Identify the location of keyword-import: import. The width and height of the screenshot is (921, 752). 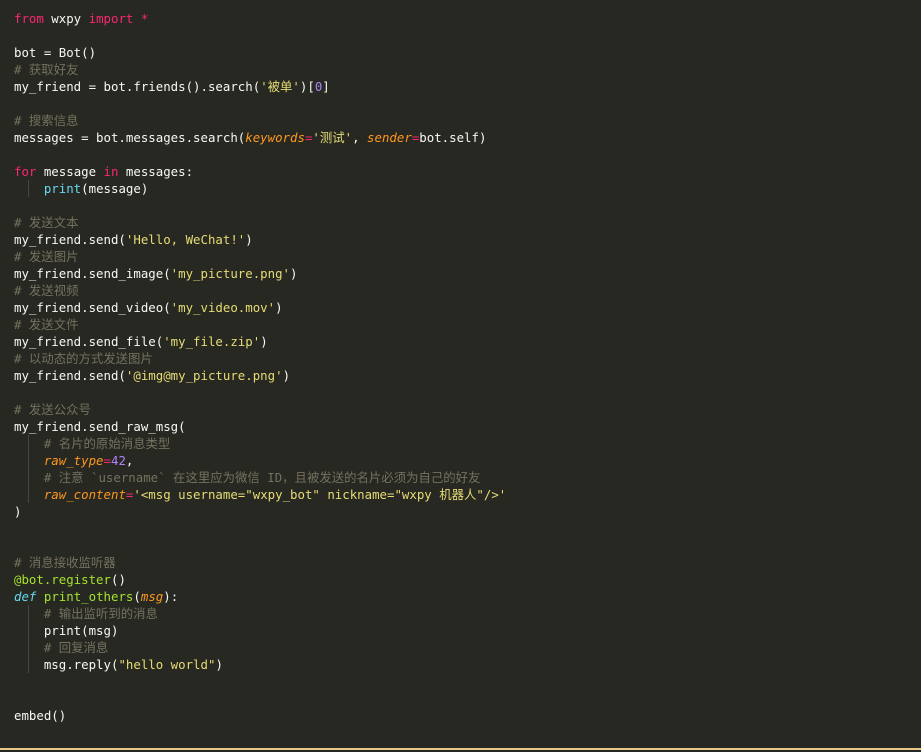
(111, 18).